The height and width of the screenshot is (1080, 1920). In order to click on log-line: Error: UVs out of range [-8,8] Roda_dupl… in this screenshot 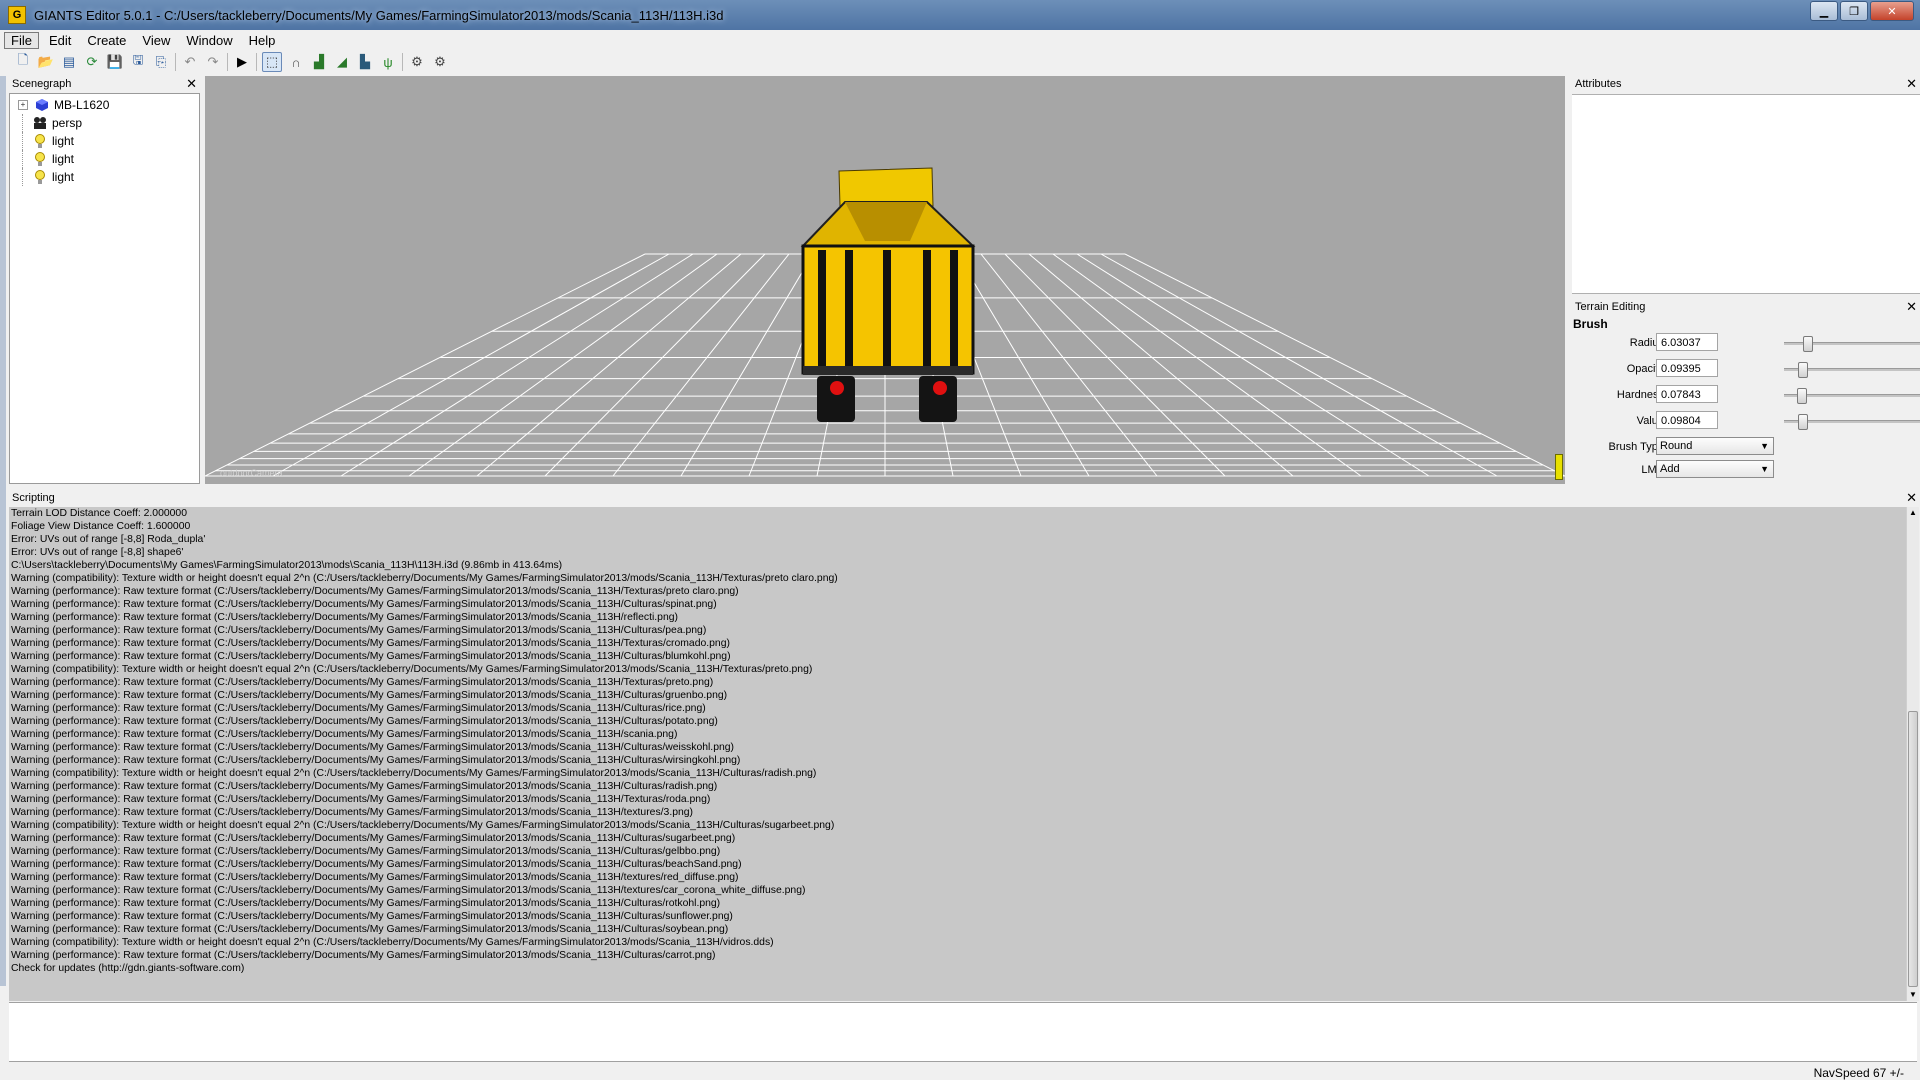, I will do `click(108, 539)`.